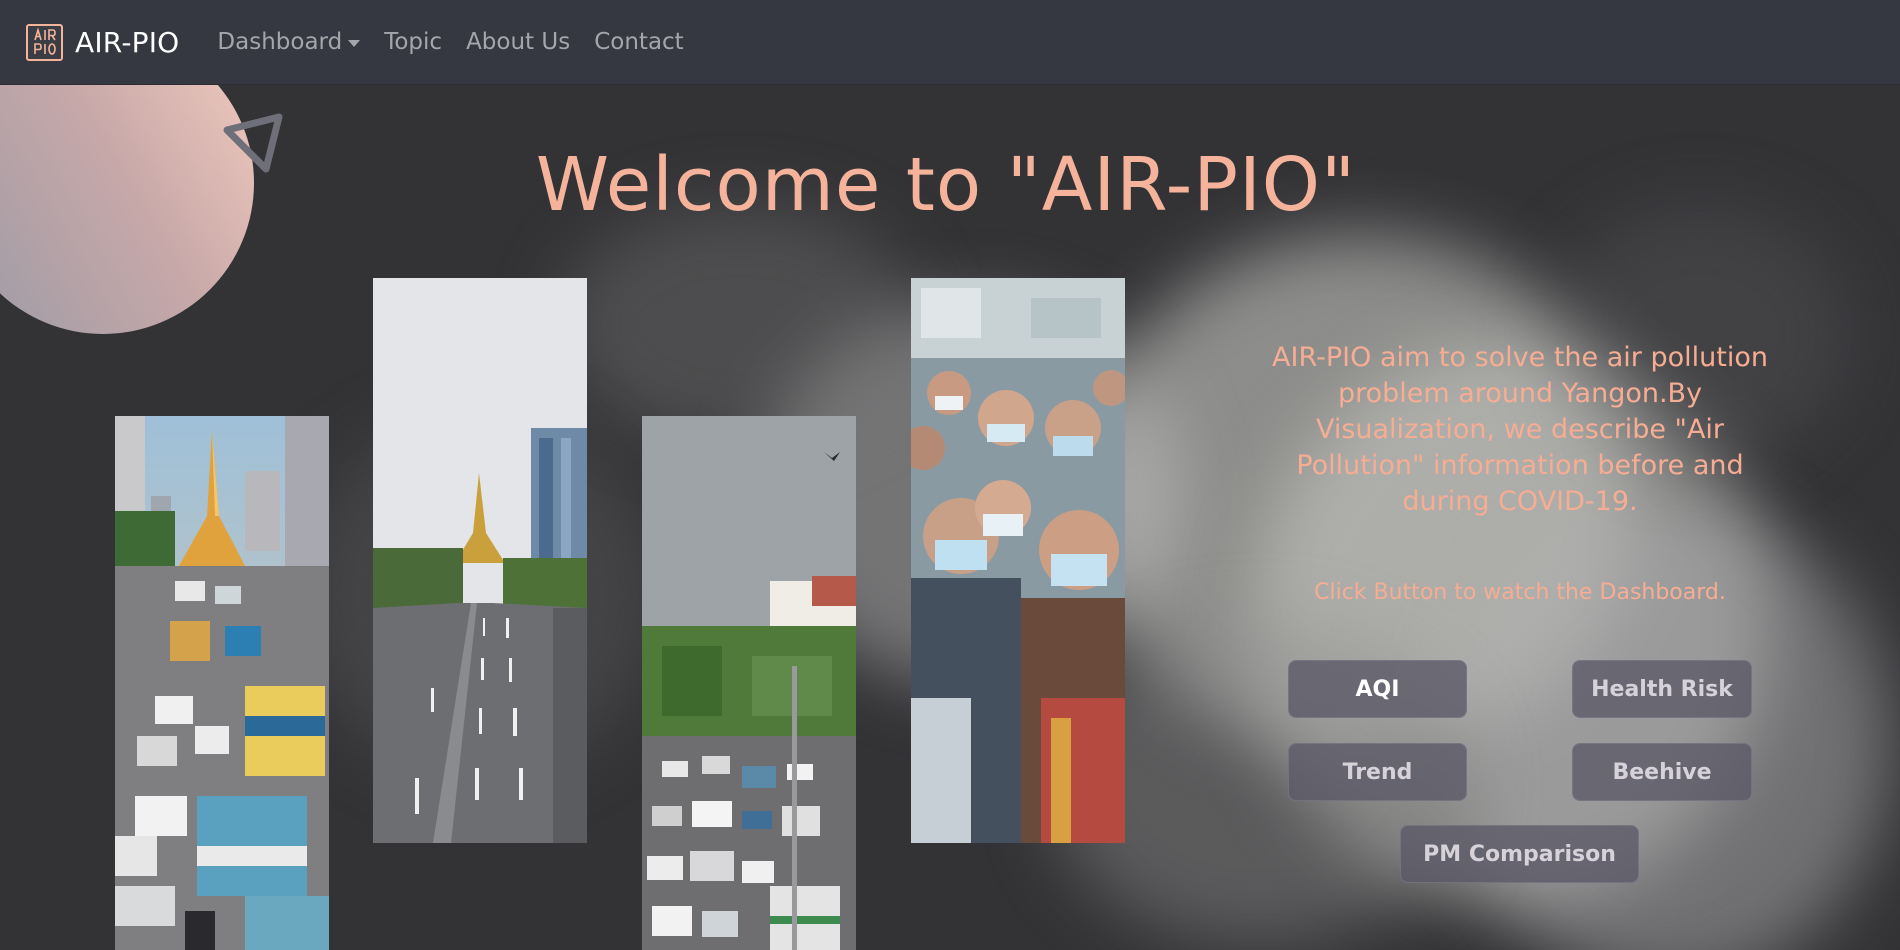 The width and height of the screenshot is (1900, 950). Describe the element at coordinates (280, 42) in the screenshot. I see `nav-dashboard-label: Dashboard` at that location.